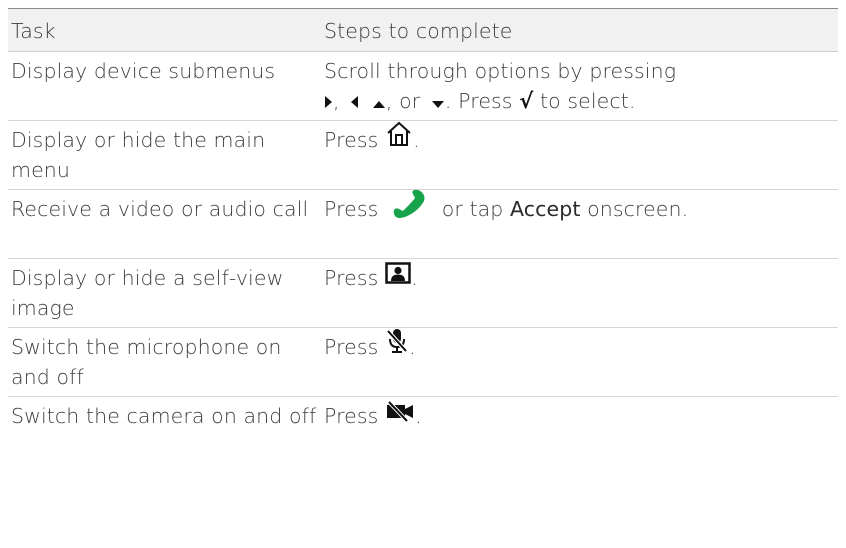 Image resolution: width=846 pixels, height=548 pixels. What do you see at coordinates (33, 31) in the screenshot?
I see `header-task: Task` at bounding box center [33, 31].